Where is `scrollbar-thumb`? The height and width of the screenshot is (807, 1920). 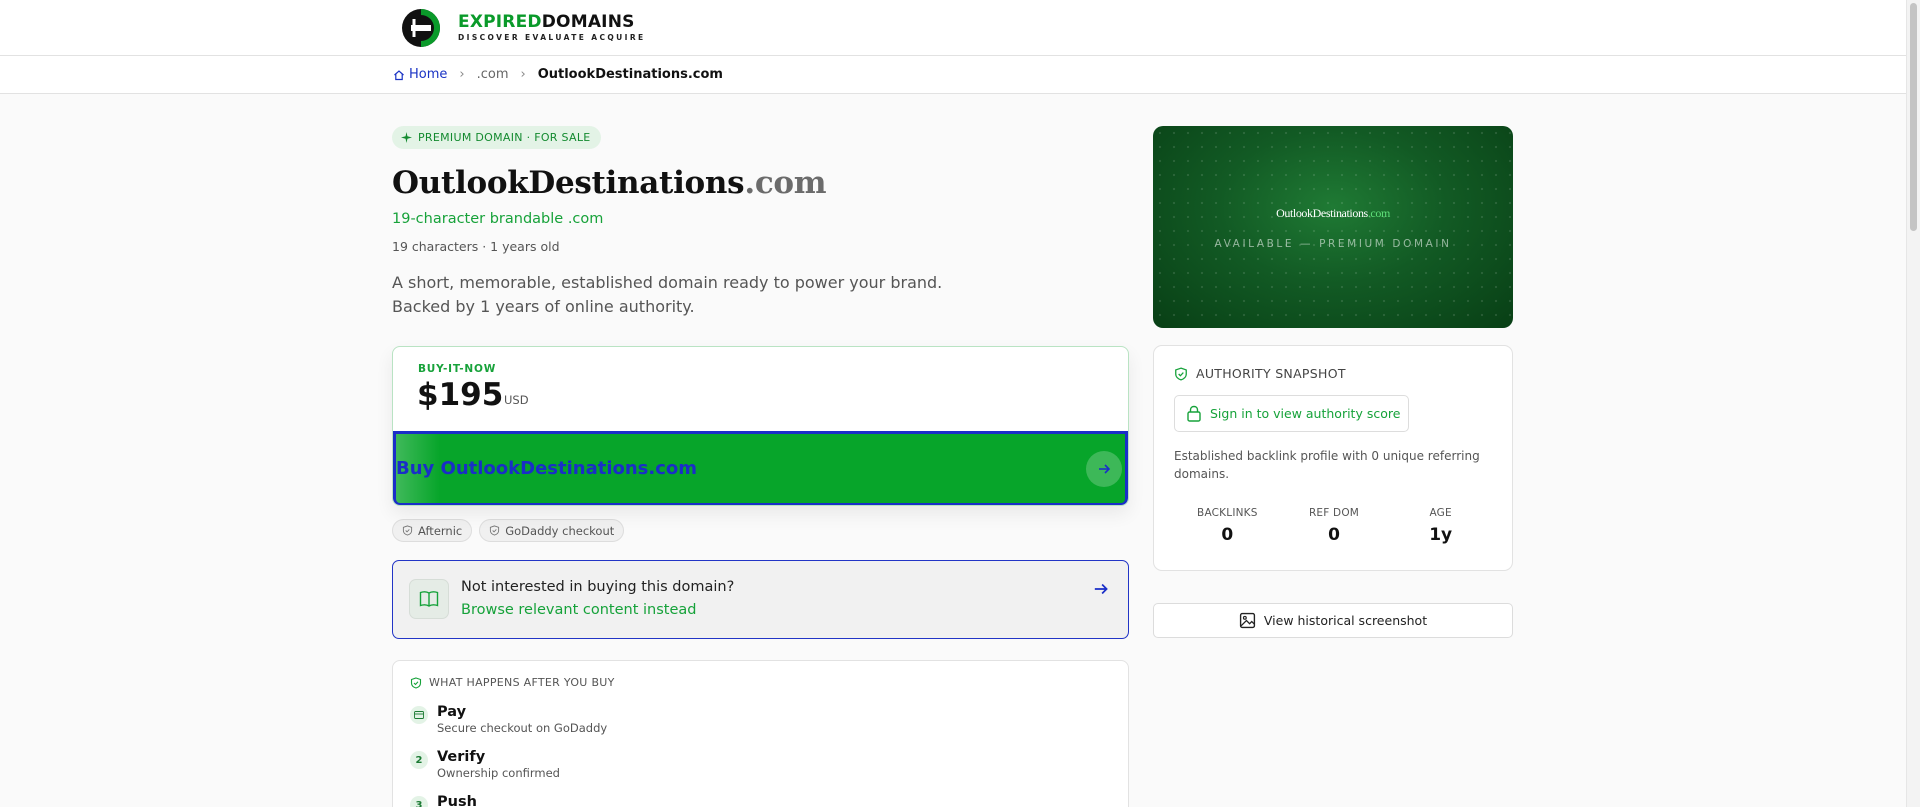
scrollbar-thumb is located at coordinates (1913, 117).